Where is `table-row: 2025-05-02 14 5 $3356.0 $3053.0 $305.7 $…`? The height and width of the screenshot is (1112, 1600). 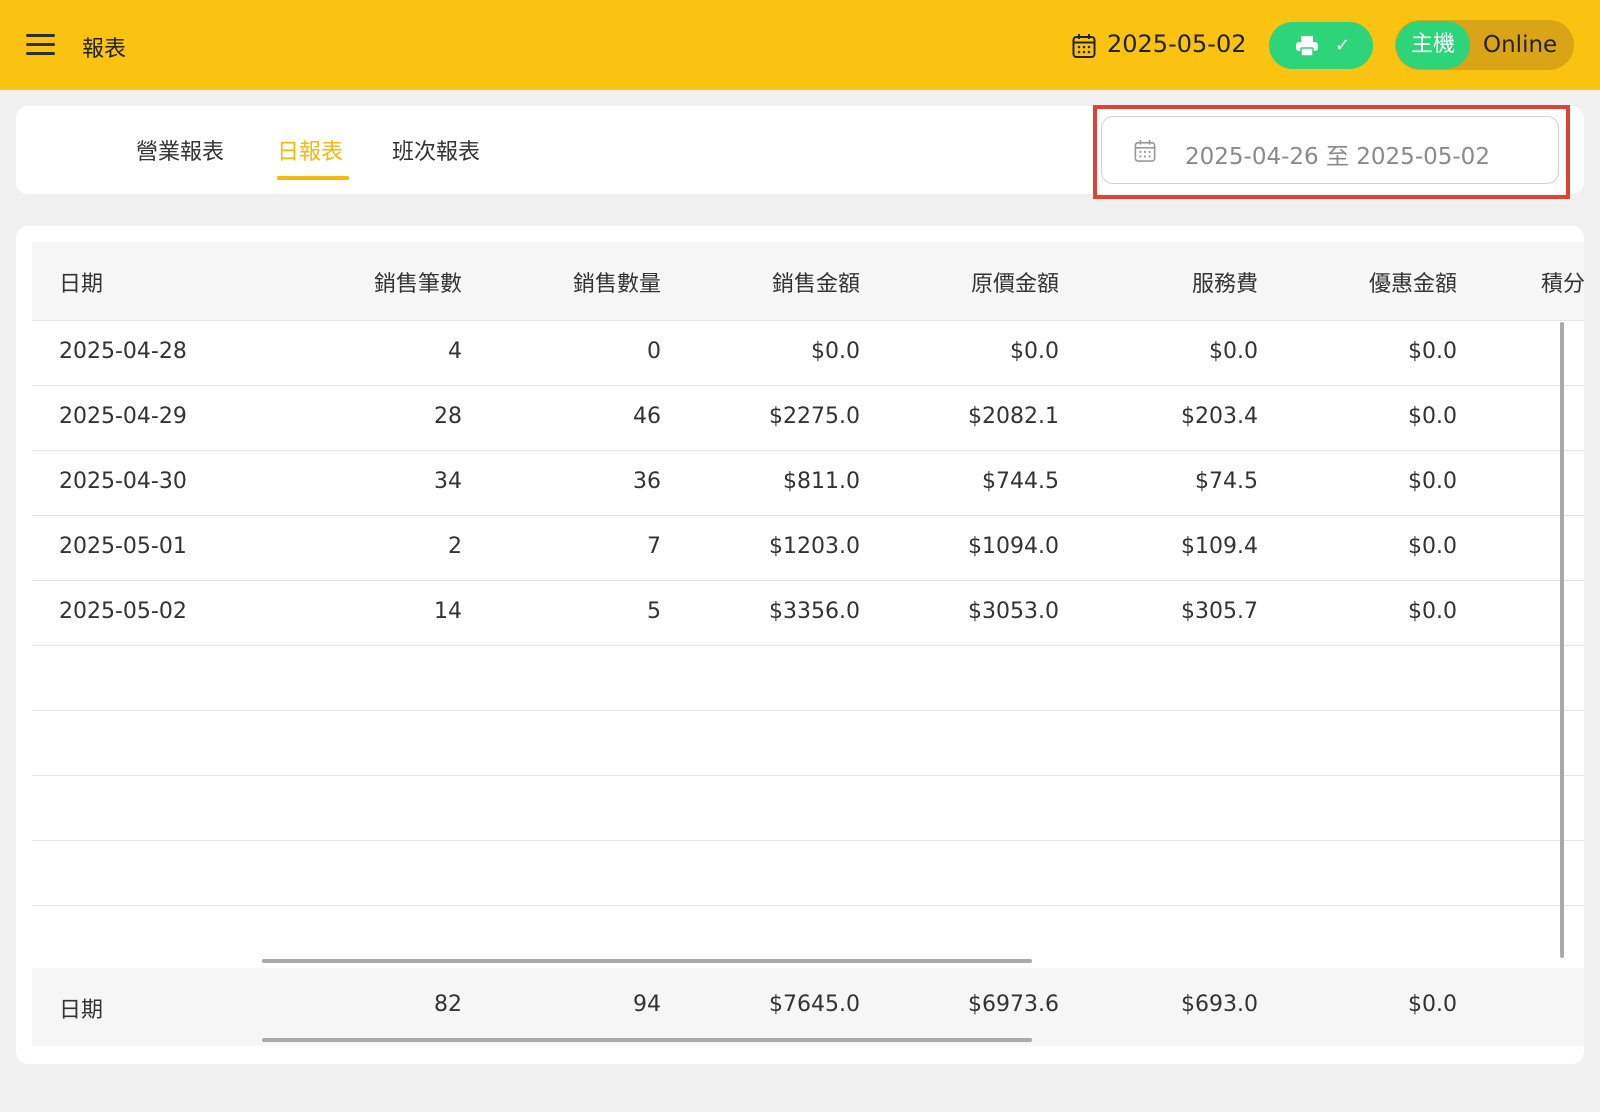
table-row: 2025-05-02 14 5 $3356.0 $3053.0 $305.7 $… is located at coordinates (808, 612).